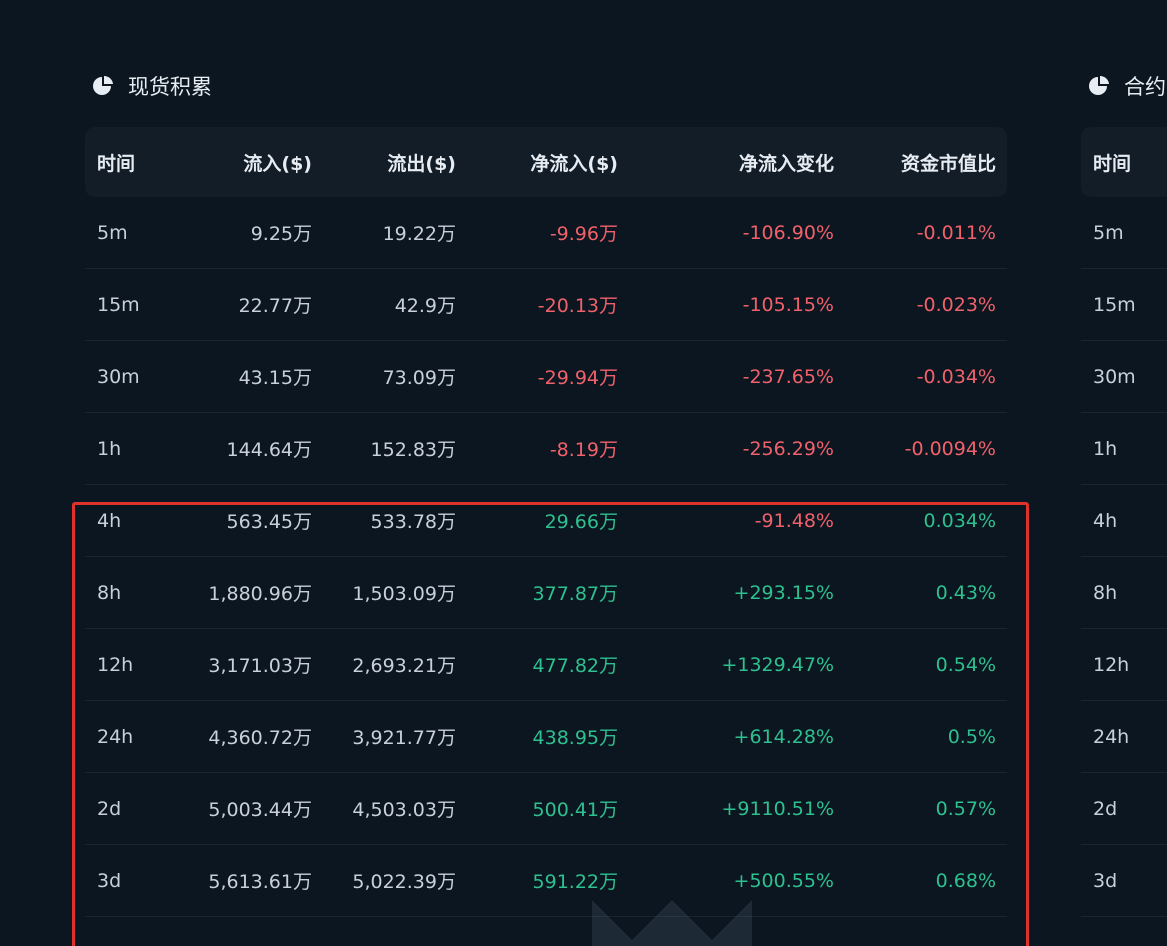 This screenshot has height=946, width=1167. What do you see at coordinates (281, 234) in the screenshot?
I see `cell-inflow: 9.25万` at bounding box center [281, 234].